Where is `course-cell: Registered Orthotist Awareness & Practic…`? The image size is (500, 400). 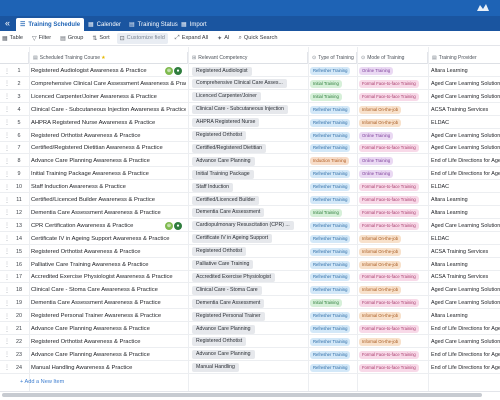
course-cell: Registered Orthotist Awareness & Practic… is located at coordinates (108, 342).